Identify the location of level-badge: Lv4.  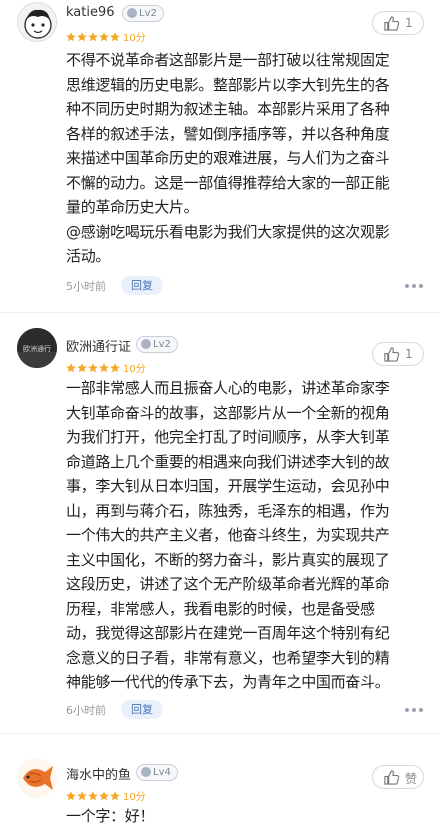
(157, 772).